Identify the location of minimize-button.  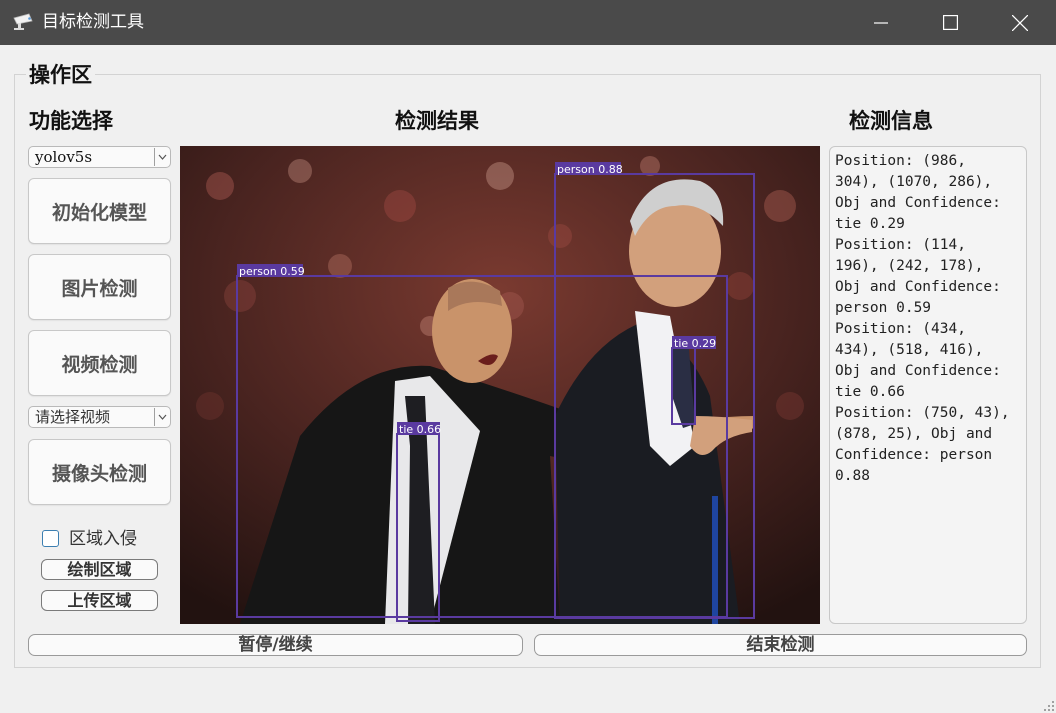
(881, 22).